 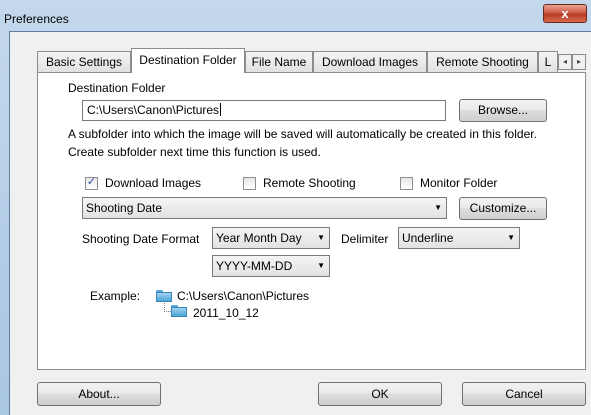 I want to click on monitor-folder-checkbox, so click(x=406, y=183).